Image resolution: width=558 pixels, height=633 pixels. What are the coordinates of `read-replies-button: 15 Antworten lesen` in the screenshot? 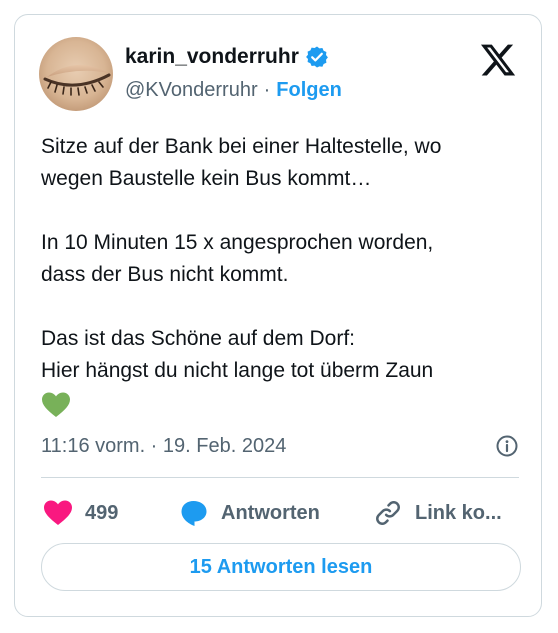 It's located at (281, 567).